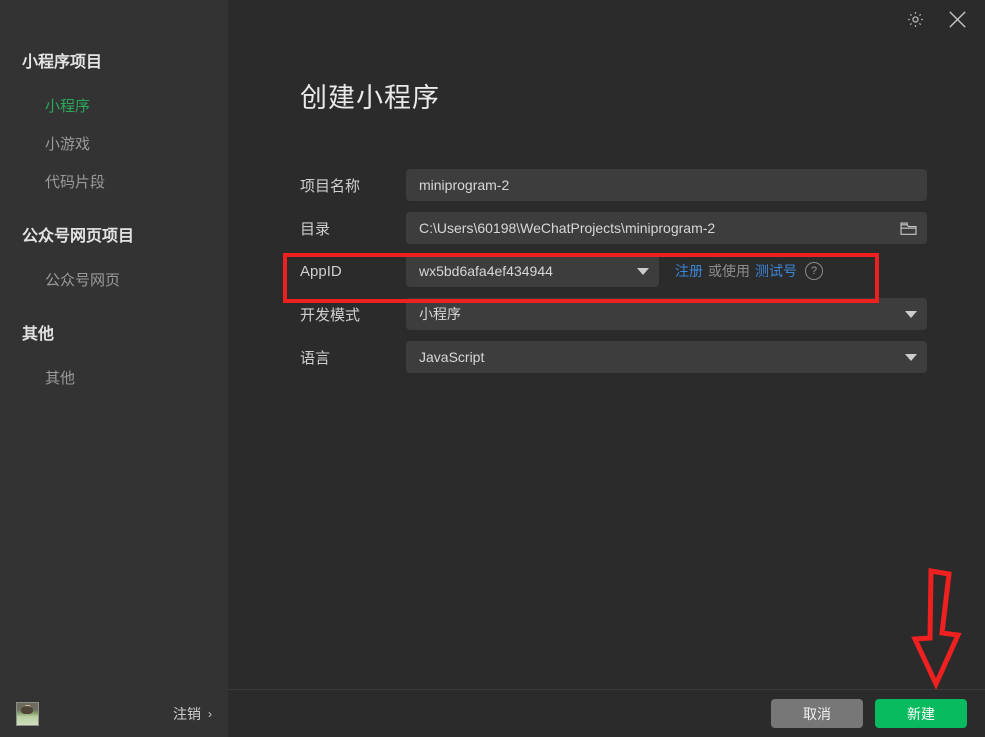 Image resolution: width=985 pixels, height=737 pixels. I want to click on logout-button: 注销 ›, so click(192, 714).